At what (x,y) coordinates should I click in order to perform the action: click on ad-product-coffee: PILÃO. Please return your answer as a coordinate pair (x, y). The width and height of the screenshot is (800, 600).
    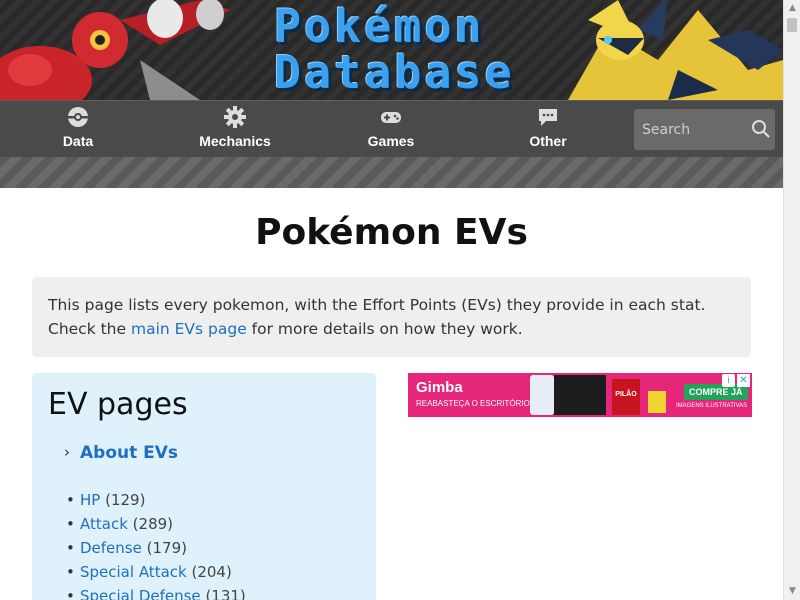
    Looking at the image, I should click on (626, 397).